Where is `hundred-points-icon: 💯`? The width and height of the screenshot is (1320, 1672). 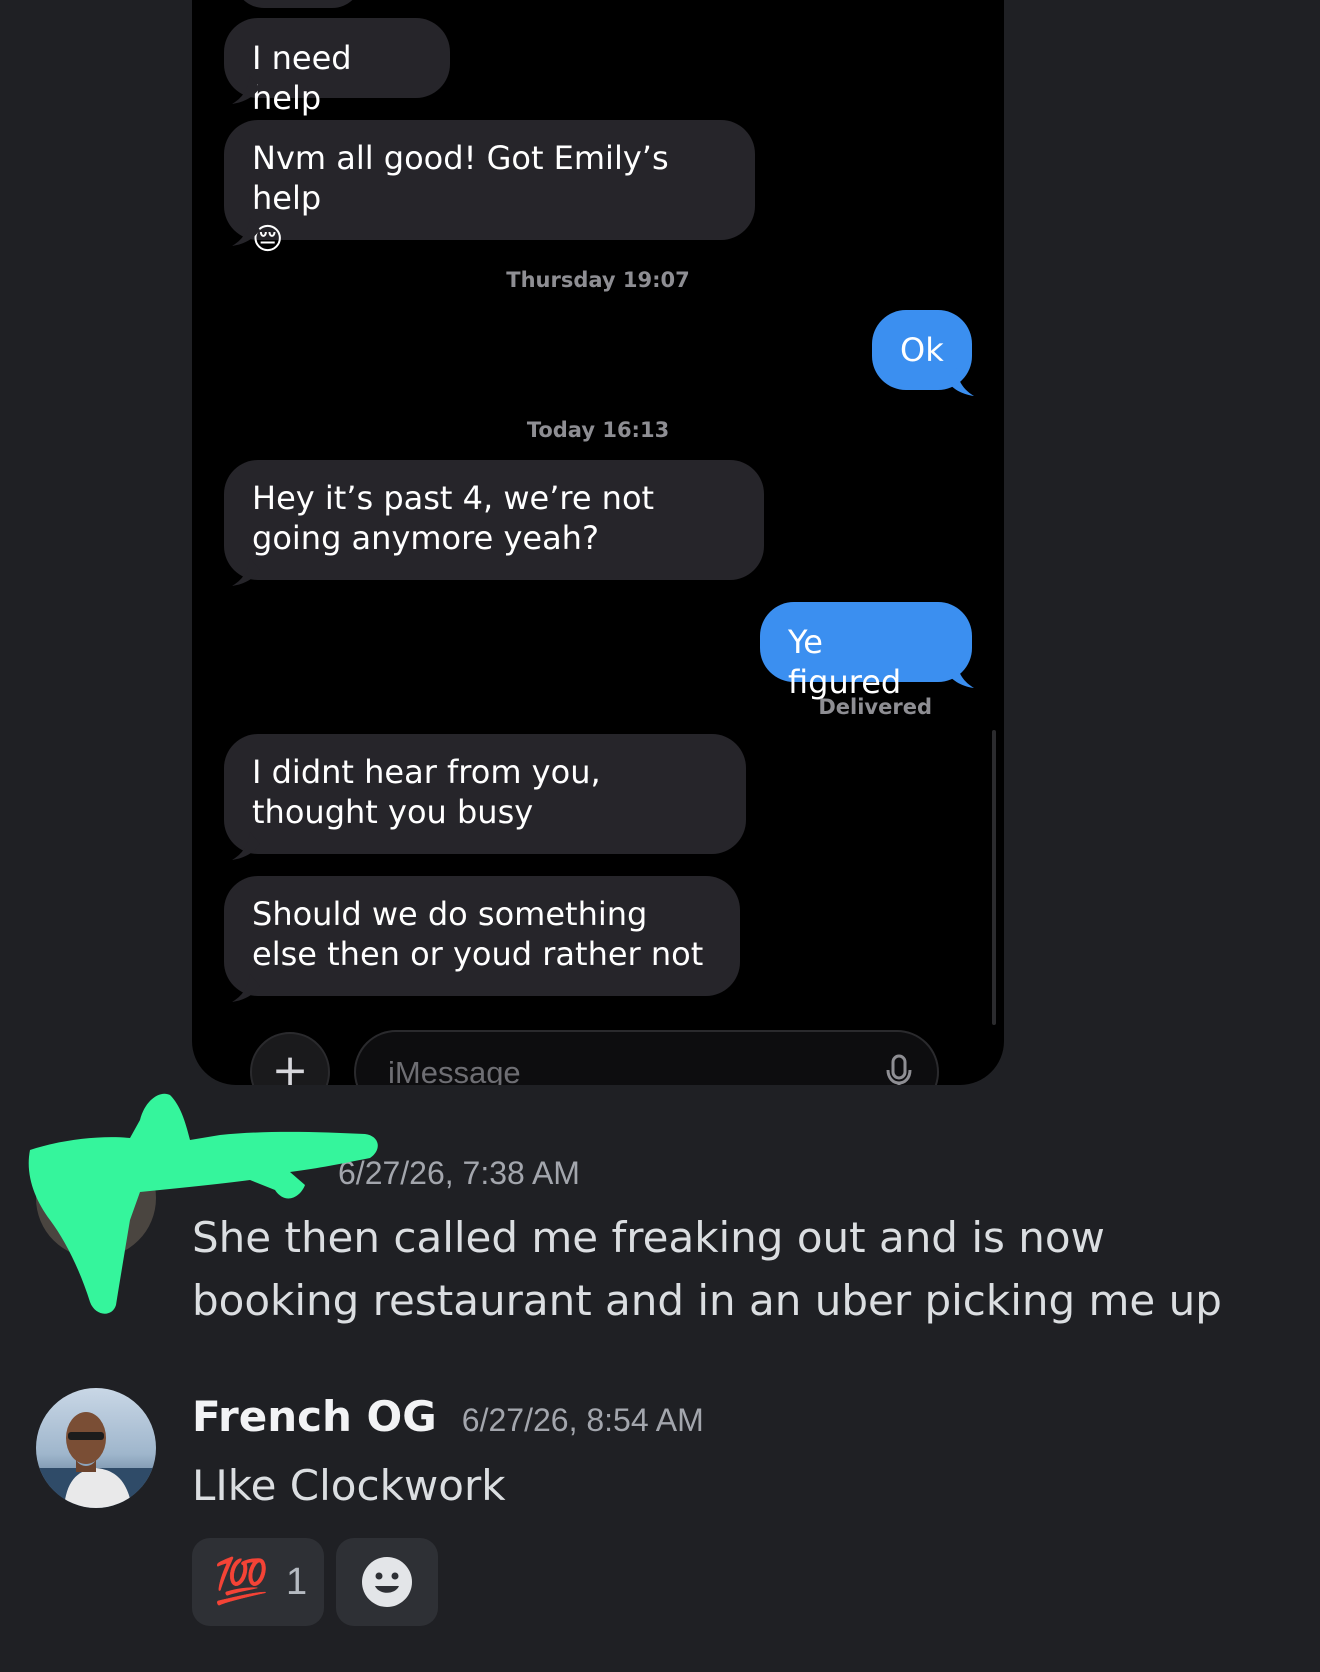
hundred-points-icon: 💯 is located at coordinates (241, 1581).